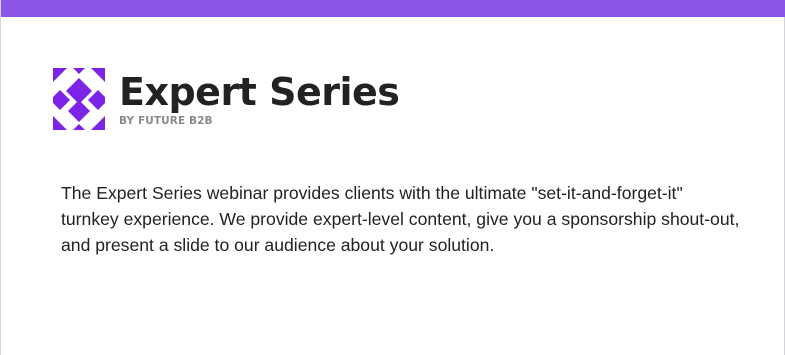 This screenshot has width=785, height=355. Describe the element at coordinates (166, 121) in the screenshot. I see `brand-subtitle: BY FUTURE B2B` at that location.